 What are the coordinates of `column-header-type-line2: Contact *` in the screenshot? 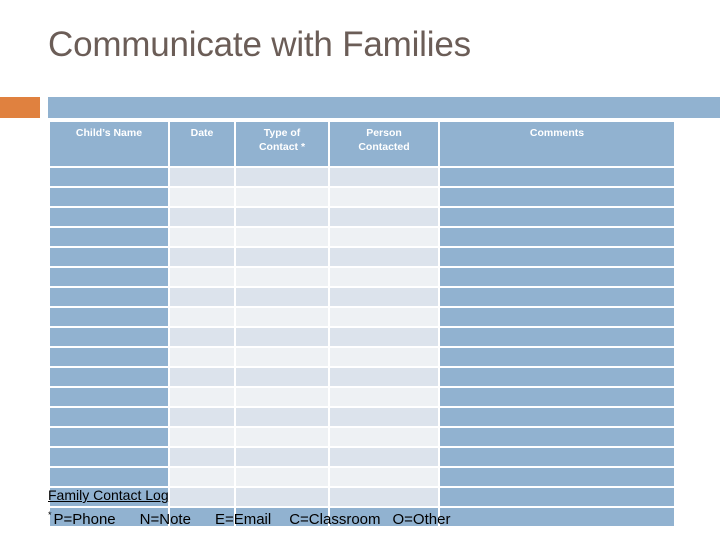 It's located at (282, 147).